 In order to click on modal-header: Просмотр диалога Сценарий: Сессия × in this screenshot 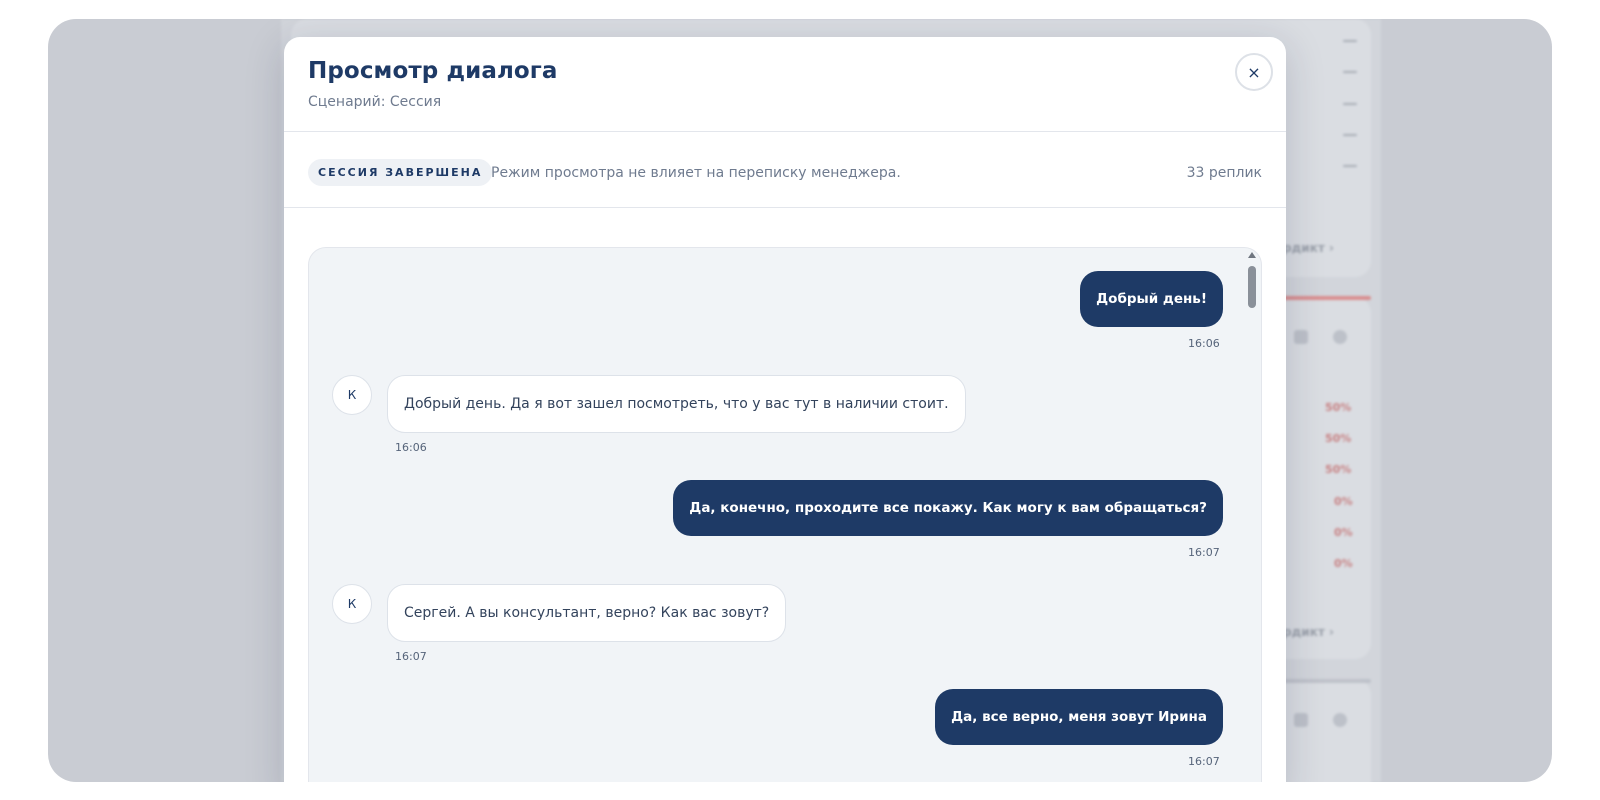, I will do `click(785, 84)`.